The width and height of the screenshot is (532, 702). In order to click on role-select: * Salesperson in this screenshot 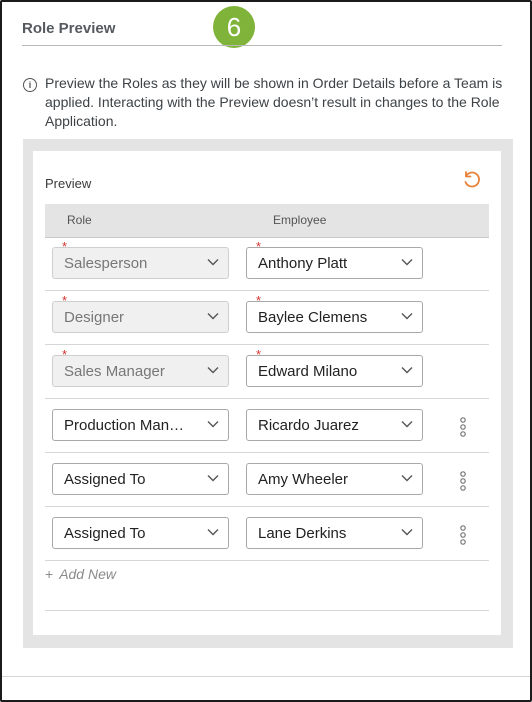, I will do `click(140, 259)`.